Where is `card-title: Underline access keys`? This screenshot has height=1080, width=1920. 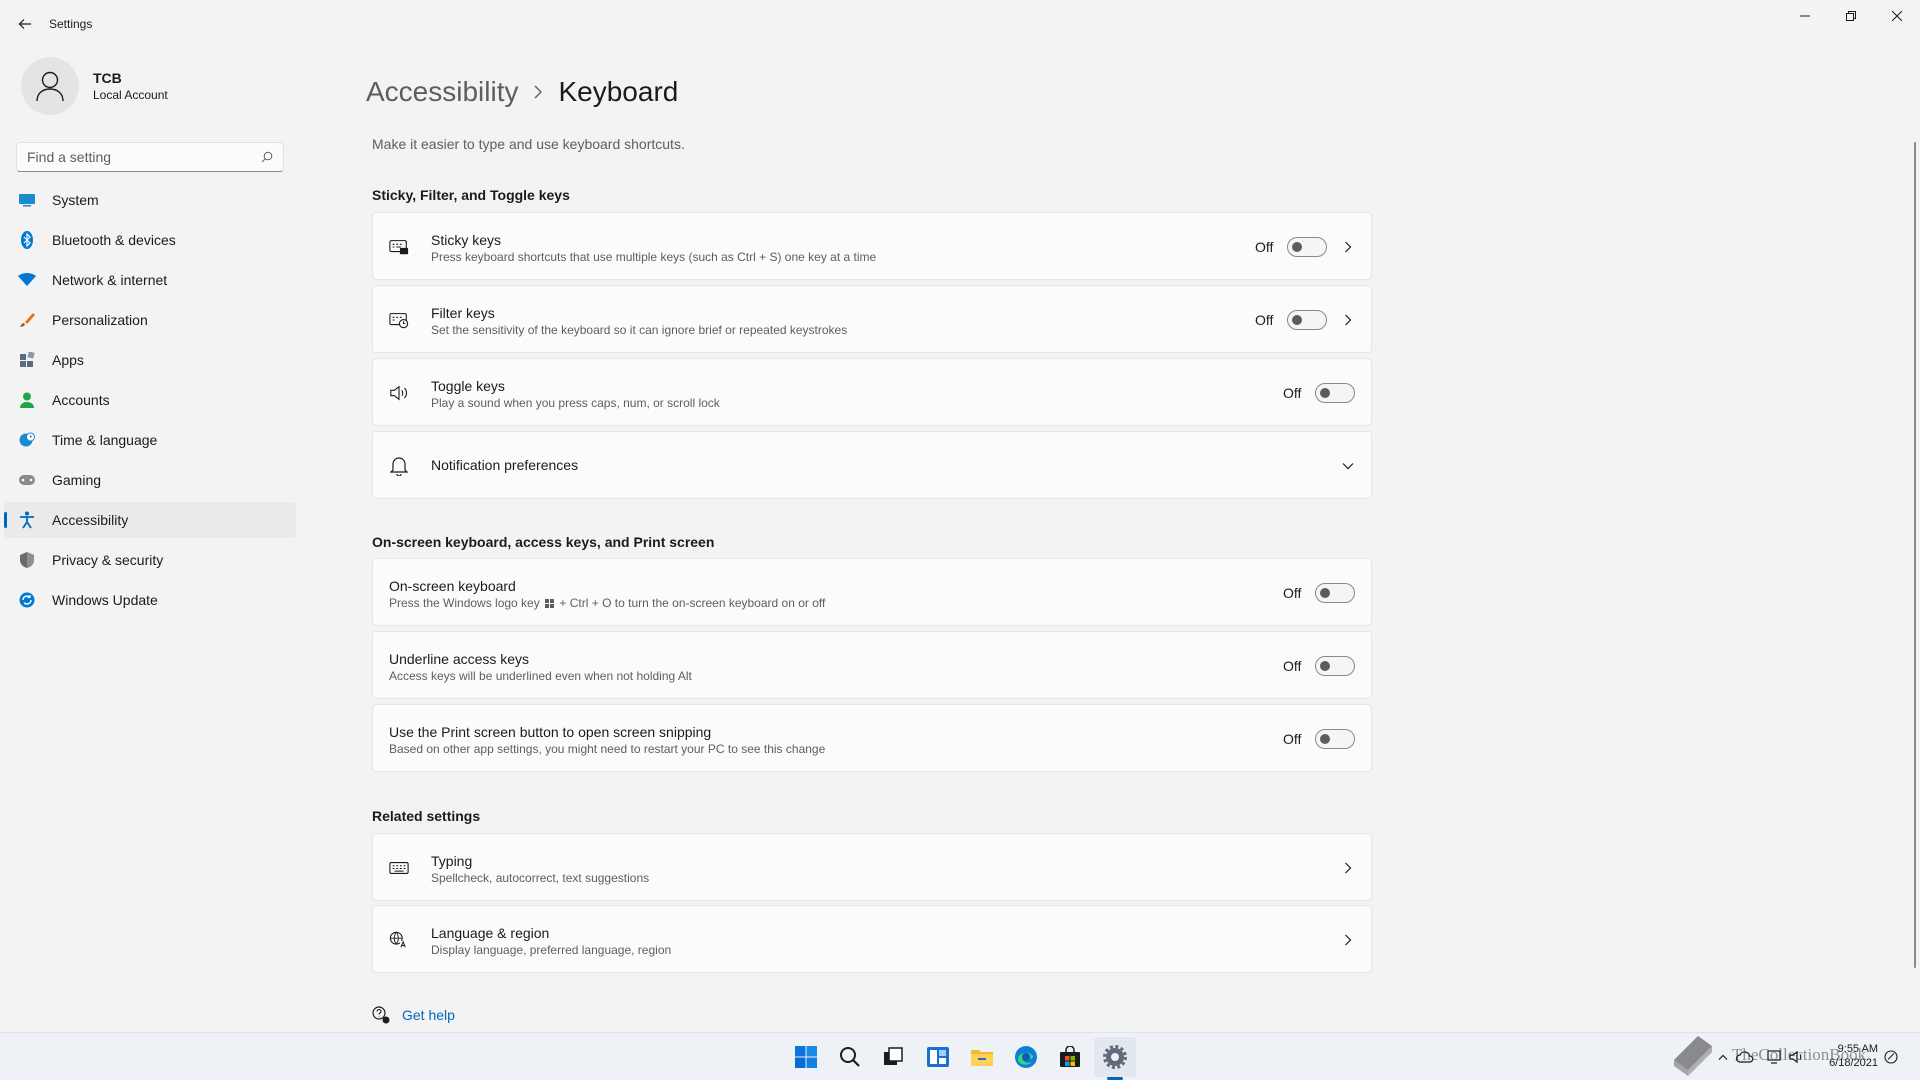
card-title: Underline access keys is located at coordinates (459, 659).